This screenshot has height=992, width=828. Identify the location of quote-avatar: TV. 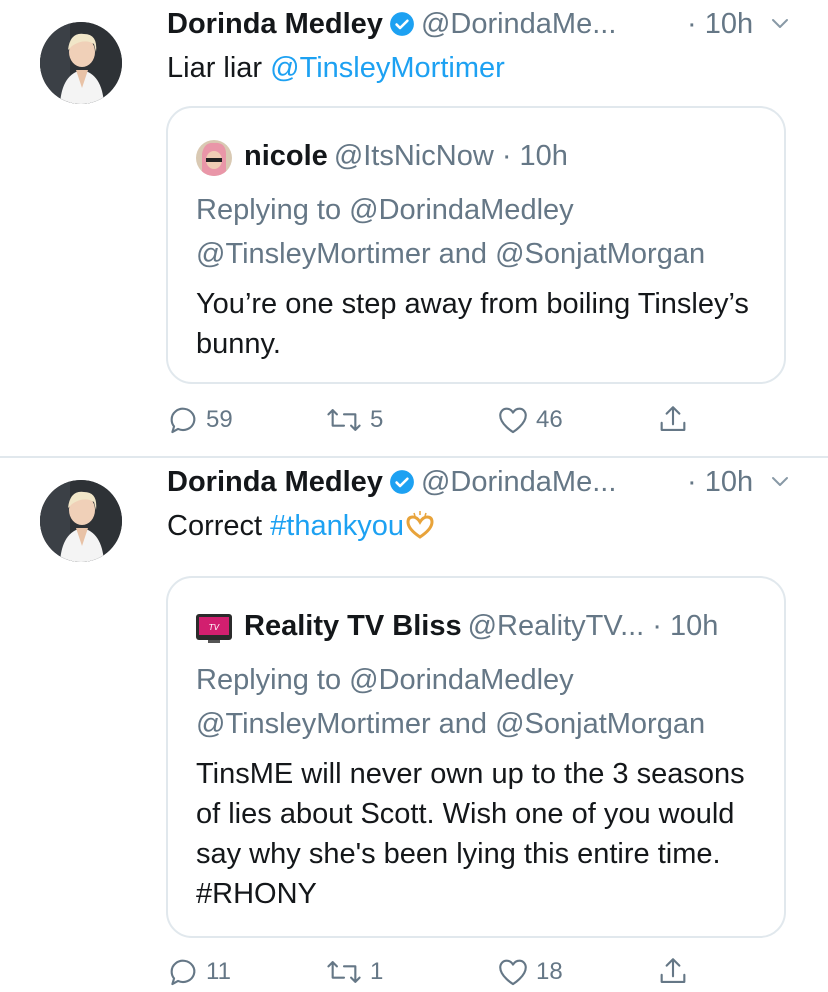
(214, 628).